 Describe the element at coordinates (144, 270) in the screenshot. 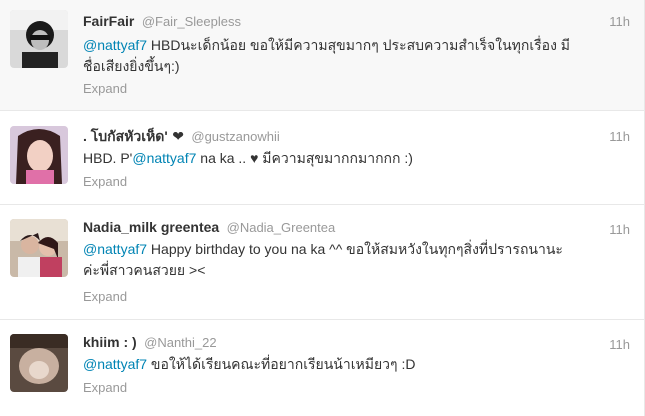

I see `tweet-text-continued: ค่ะพี่สาวคนสวยย ><` at that location.